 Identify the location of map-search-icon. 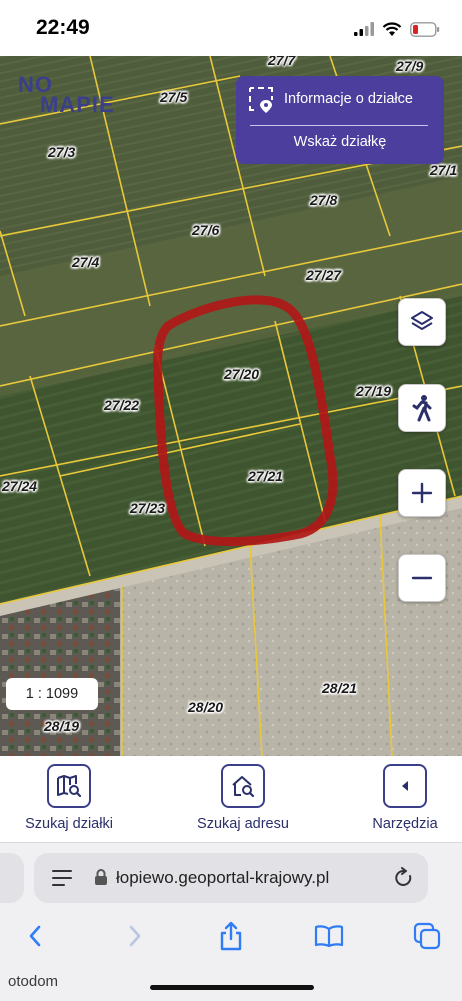
(69, 786).